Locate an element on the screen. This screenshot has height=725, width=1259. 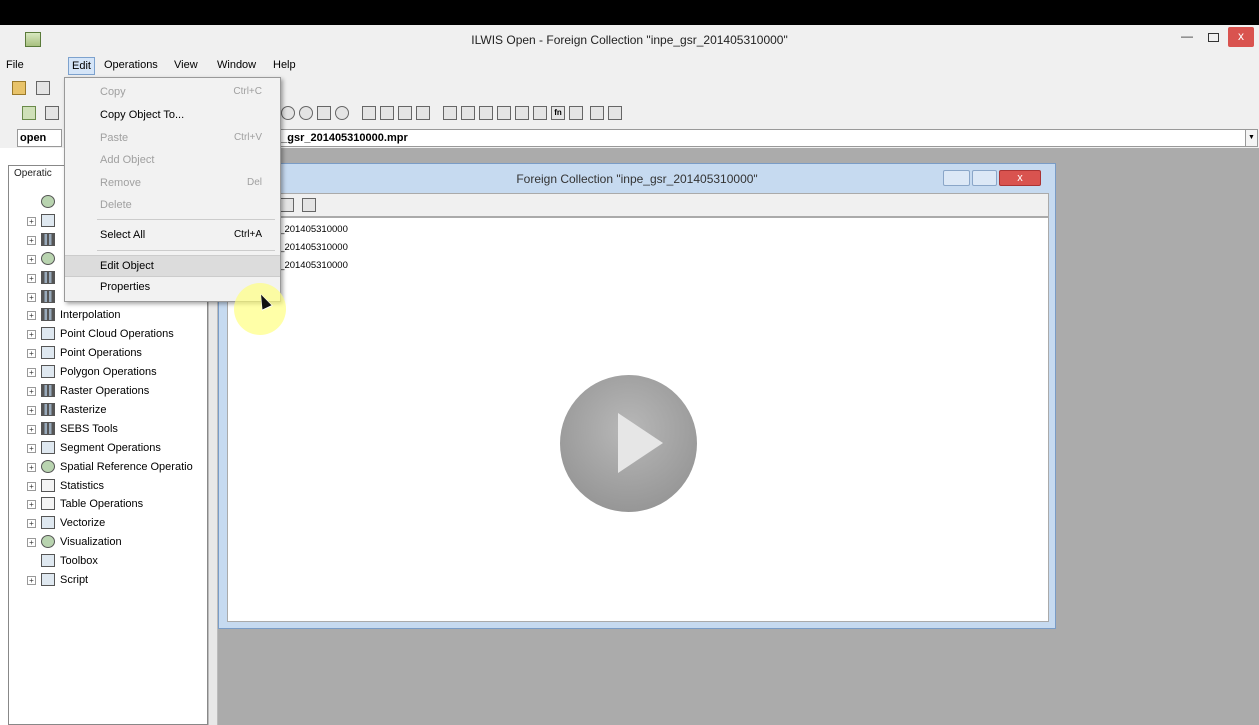
minimize-button: — is located at coordinates (1187, 37).